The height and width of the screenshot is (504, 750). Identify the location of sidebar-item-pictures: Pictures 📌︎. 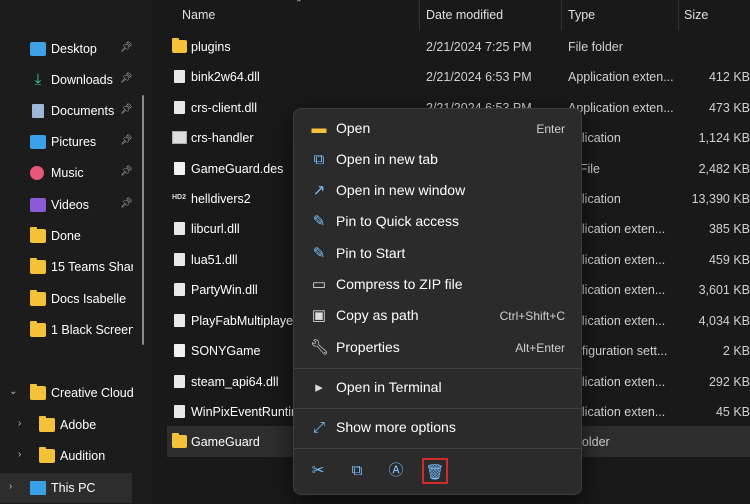
(70, 142).